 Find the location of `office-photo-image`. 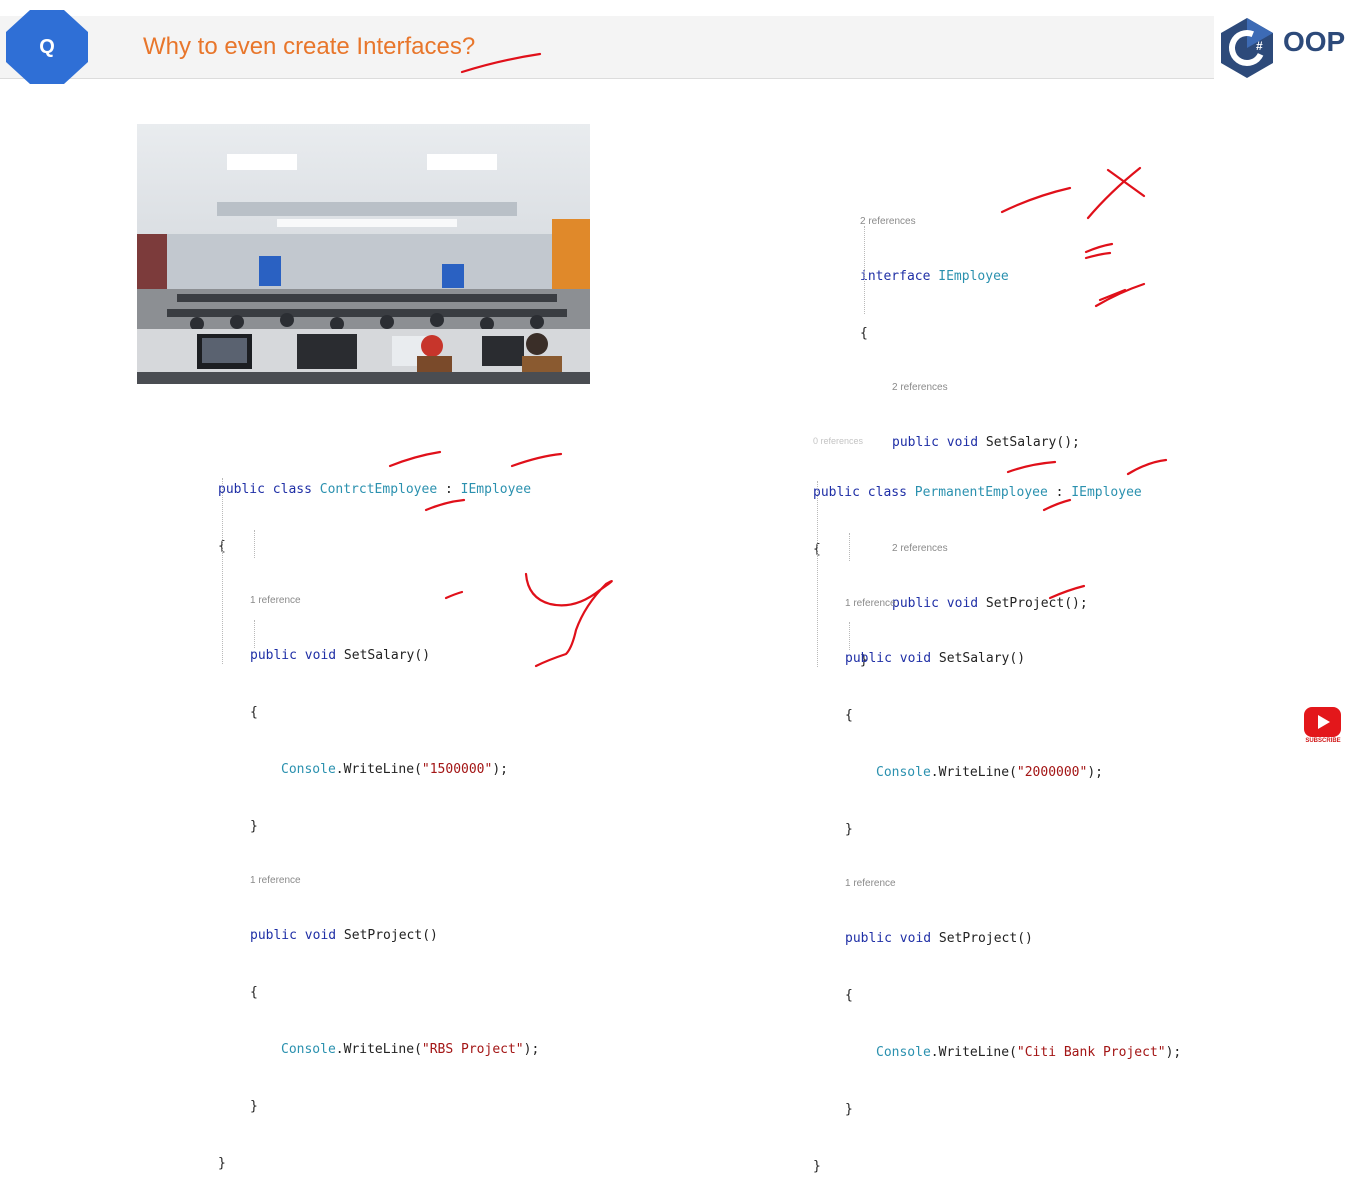

office-photo-image is located at coordinates (363, 254).